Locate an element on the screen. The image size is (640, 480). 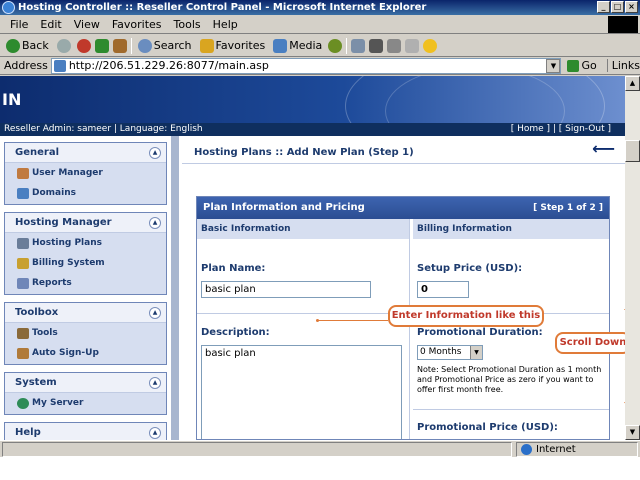
stop-icon is located at coordinates (83, 45).